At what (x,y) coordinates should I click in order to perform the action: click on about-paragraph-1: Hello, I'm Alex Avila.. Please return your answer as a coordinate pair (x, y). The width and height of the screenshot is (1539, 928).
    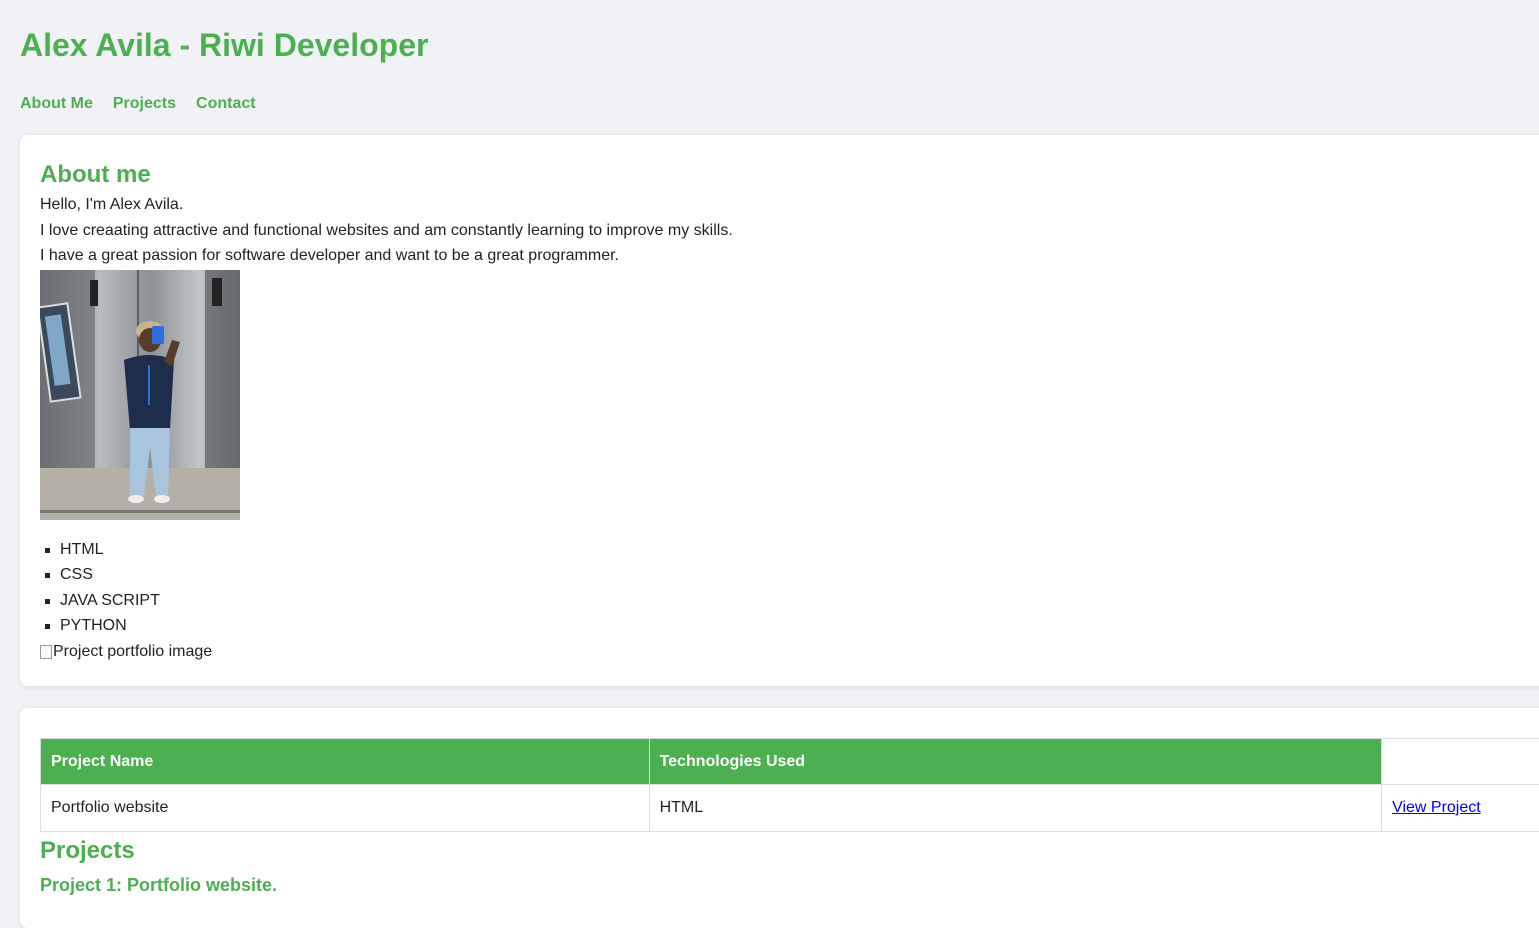
    Looking at the image, I should click on (111, 205).